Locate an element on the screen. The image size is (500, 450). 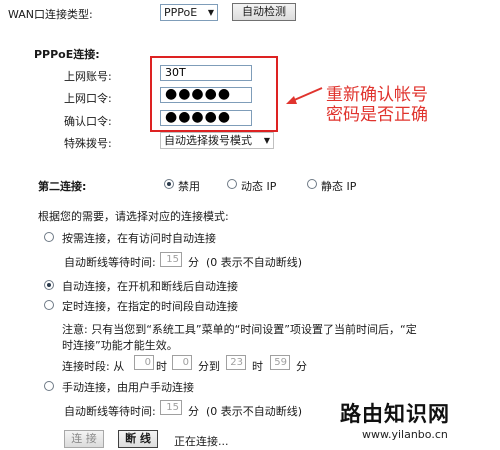
period-hour-unit-2: 时 is located at coordinates (257, 366).